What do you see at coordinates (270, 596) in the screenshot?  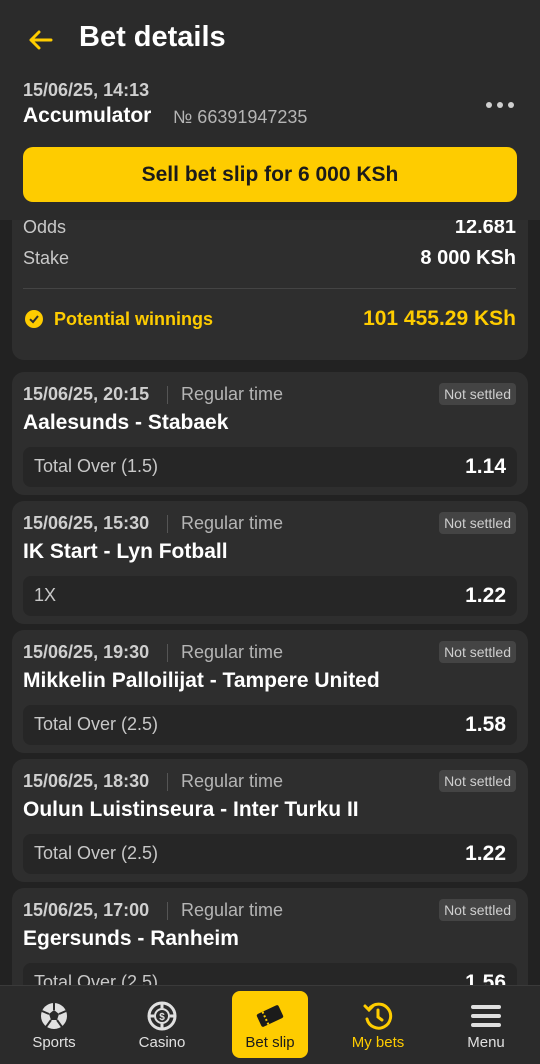 I see `event-market-row: 1X 1.22` at bounding box center [270, 596].